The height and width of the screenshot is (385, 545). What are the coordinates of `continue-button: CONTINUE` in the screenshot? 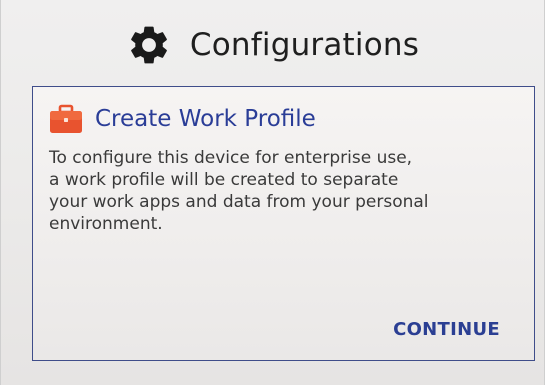 It's located at (446, 329).